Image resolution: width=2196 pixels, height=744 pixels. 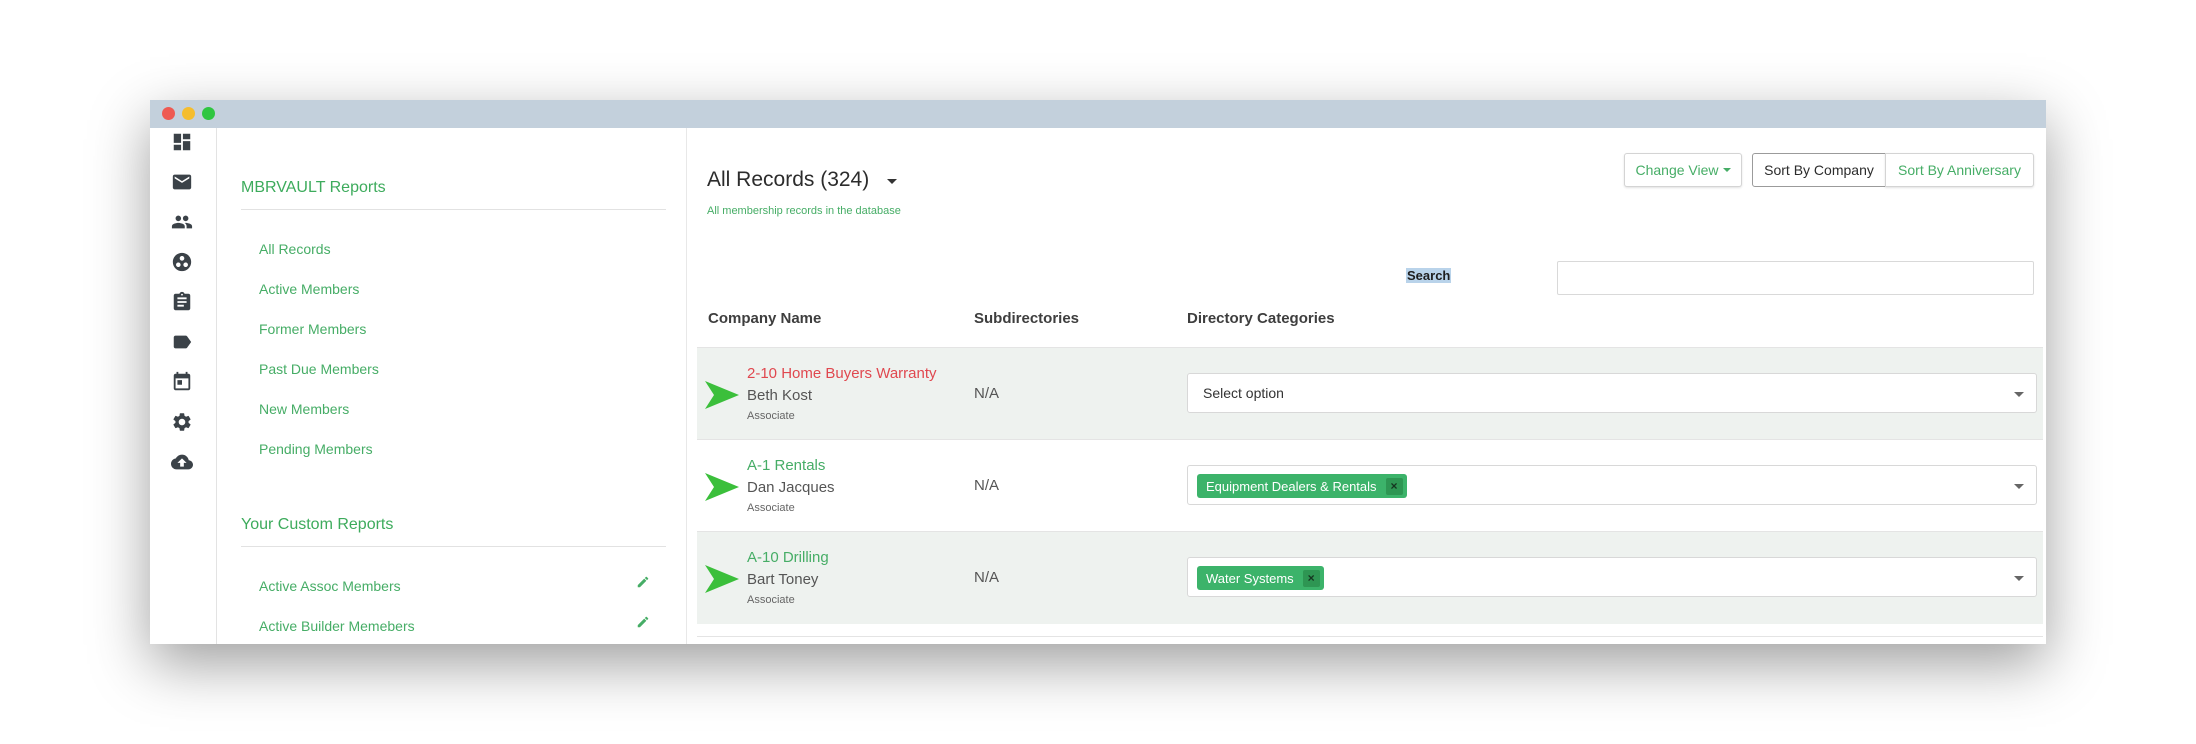 What do you see at coordinates (182, 422) in the screenshot?
I see `gear-icon` at bounding box center [182, 422].